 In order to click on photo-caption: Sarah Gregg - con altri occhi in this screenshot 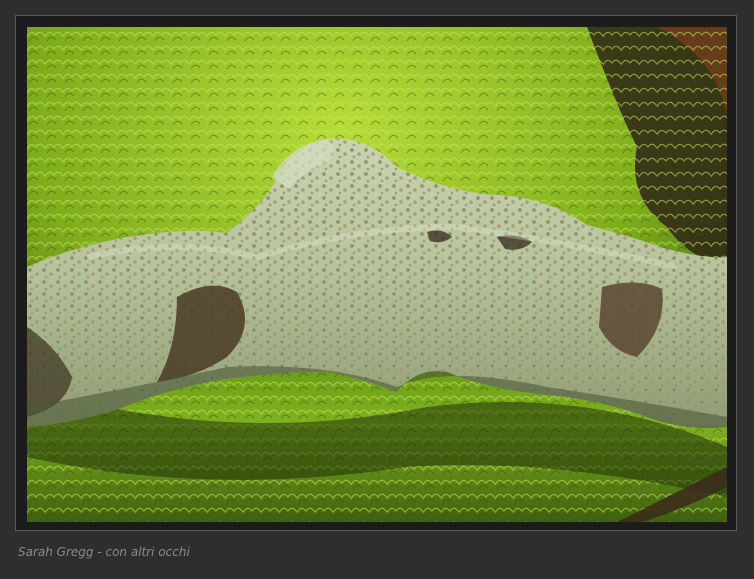, I will do `click(104, 552)`.